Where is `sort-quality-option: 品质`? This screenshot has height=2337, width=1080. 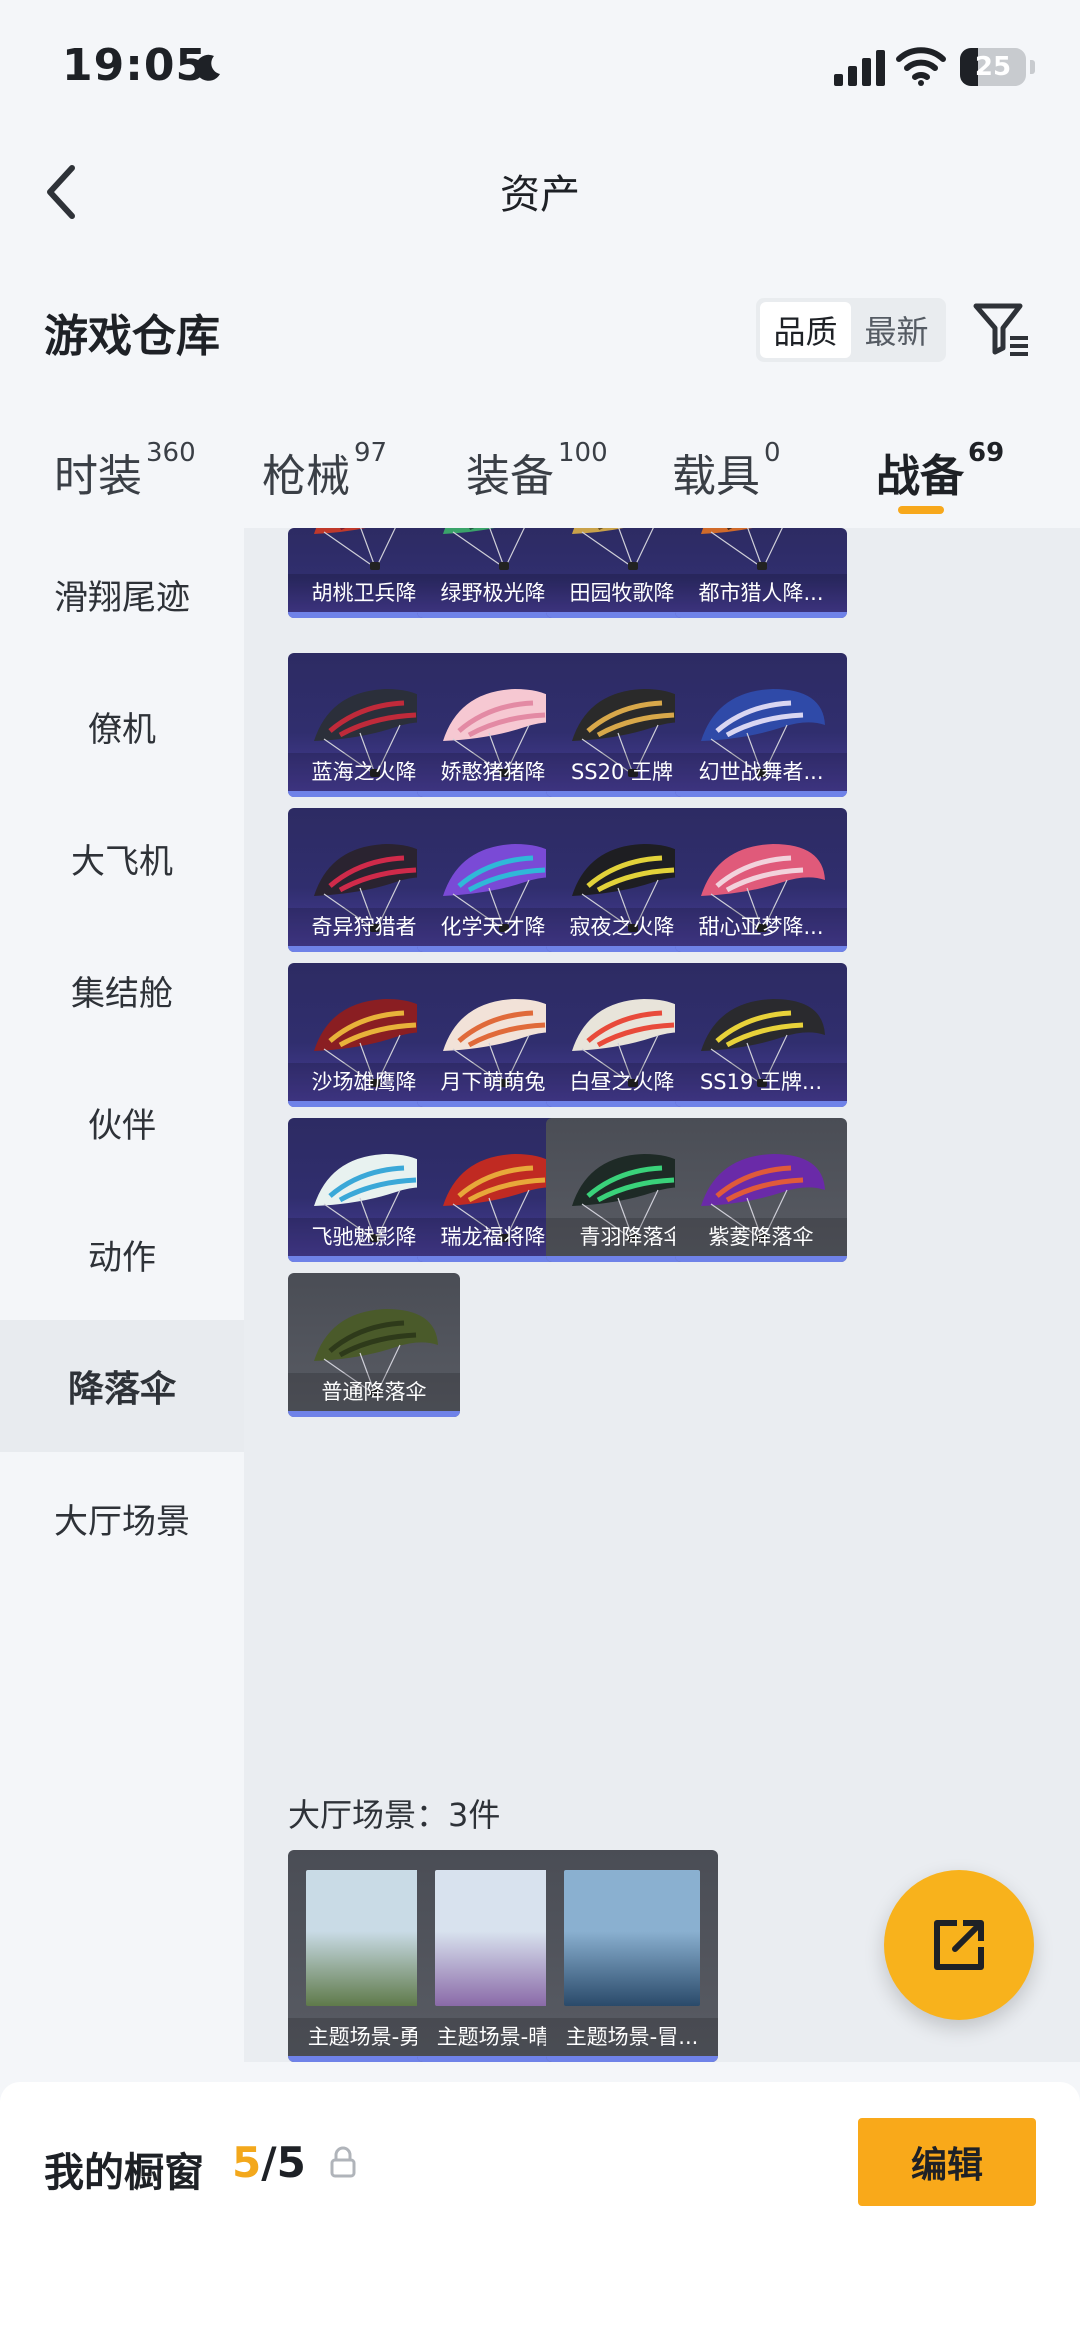 sort-quality-option: 品质 is located at coordinates (805, 330).